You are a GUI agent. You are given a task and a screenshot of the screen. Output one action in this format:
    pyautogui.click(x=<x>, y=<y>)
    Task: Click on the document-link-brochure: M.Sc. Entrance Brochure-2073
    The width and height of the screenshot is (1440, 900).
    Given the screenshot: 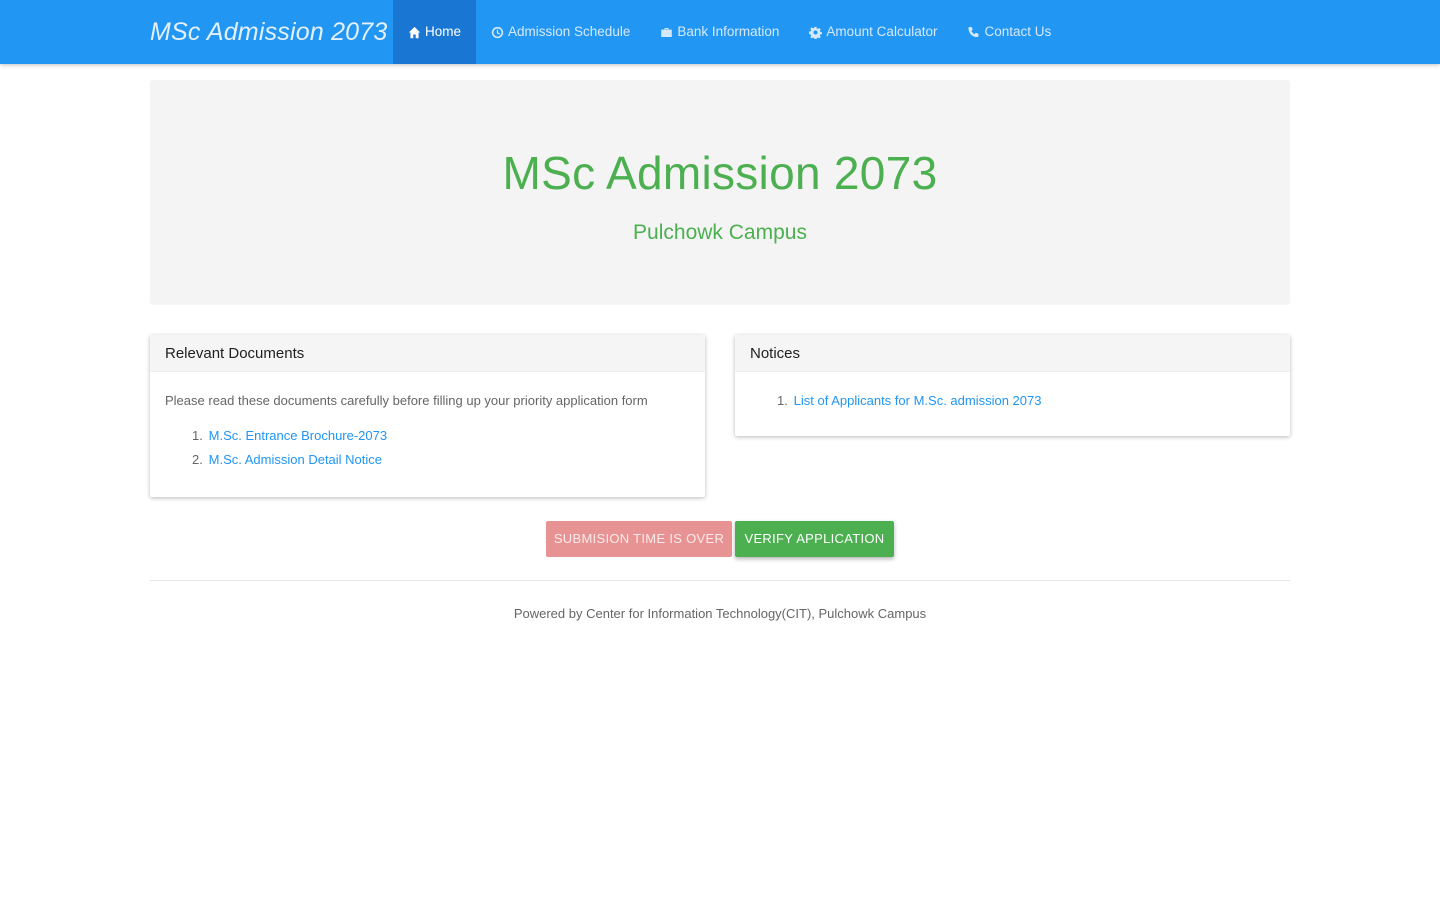 What is the action you would take?
    pyautogui.click(x=298, y=435)
    